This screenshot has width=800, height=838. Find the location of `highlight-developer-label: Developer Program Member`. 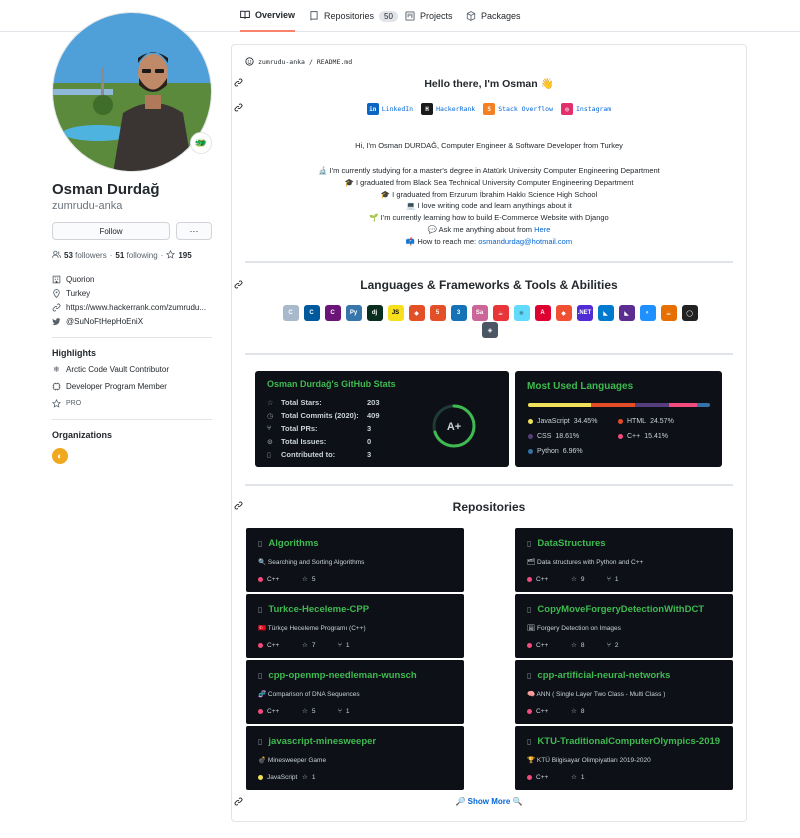

highlight-developer-label: Developer Program Member is located at coordinates (116, 386).